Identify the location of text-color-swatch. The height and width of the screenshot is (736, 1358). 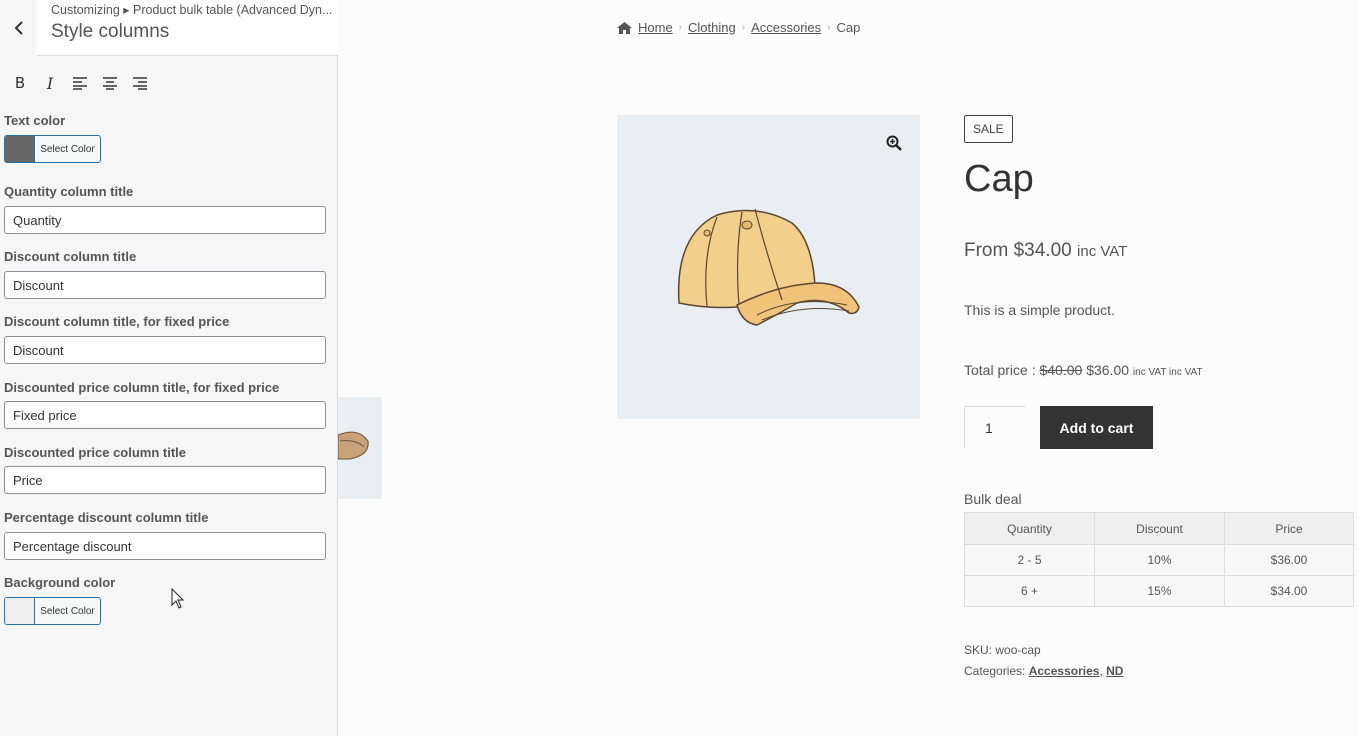
(20, 149).